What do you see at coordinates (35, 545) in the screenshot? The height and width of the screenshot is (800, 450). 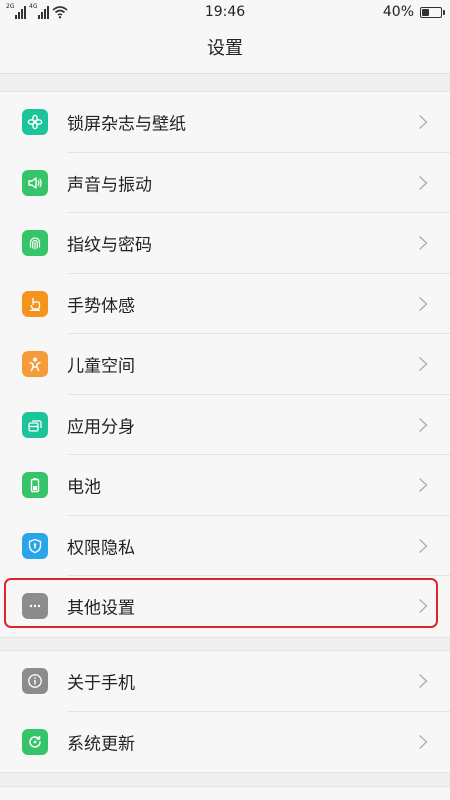 I see `shield-icon` at bounding box center [35, 545].